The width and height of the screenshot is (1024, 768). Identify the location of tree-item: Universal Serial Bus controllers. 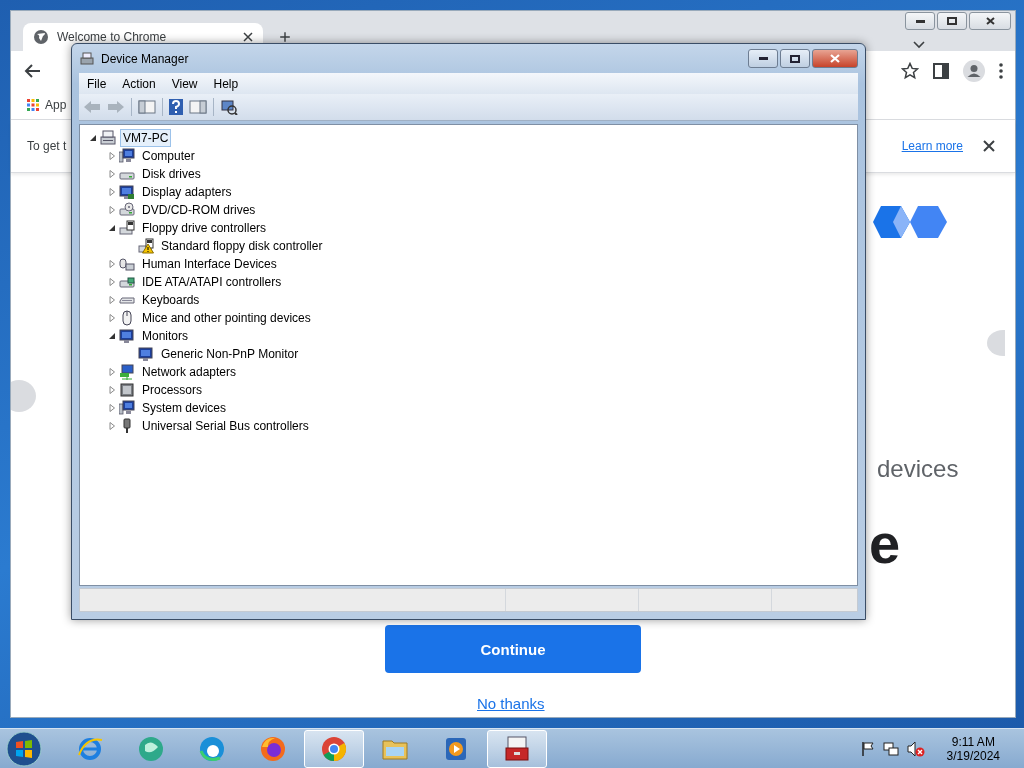
(225, 426).